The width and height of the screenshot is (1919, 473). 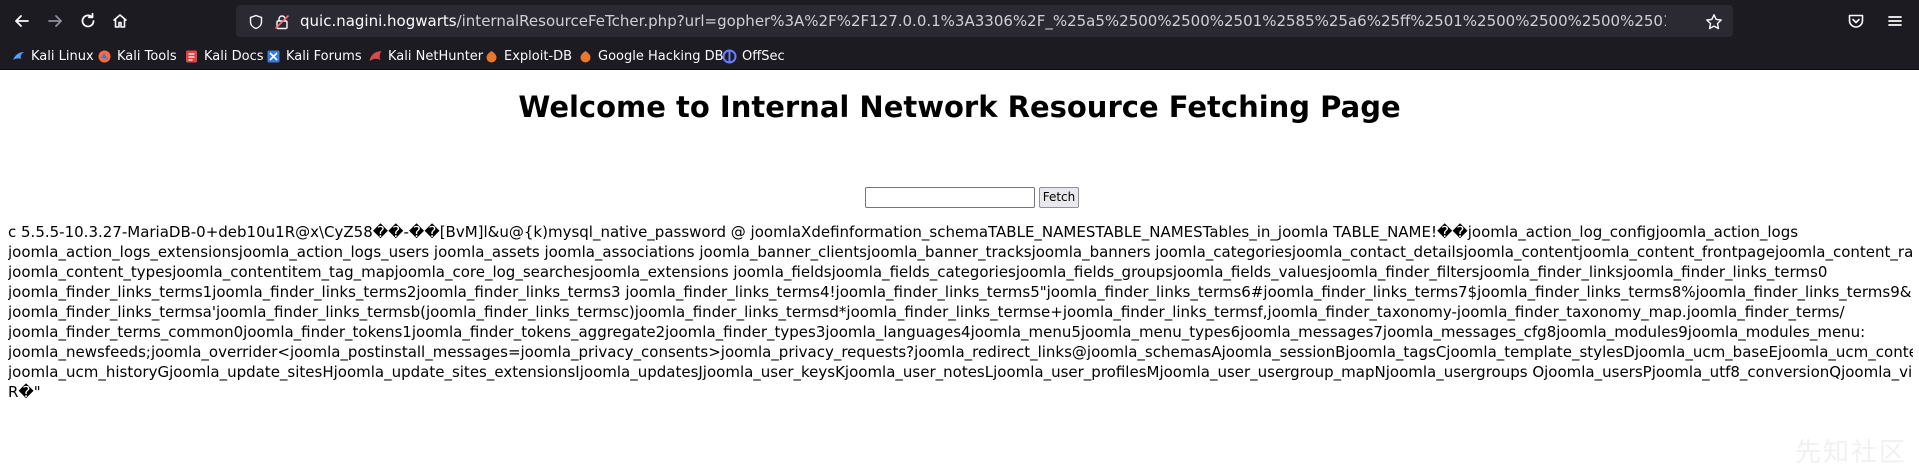 I want to click on kali-dragon-icon, so click(x=18, y=55).